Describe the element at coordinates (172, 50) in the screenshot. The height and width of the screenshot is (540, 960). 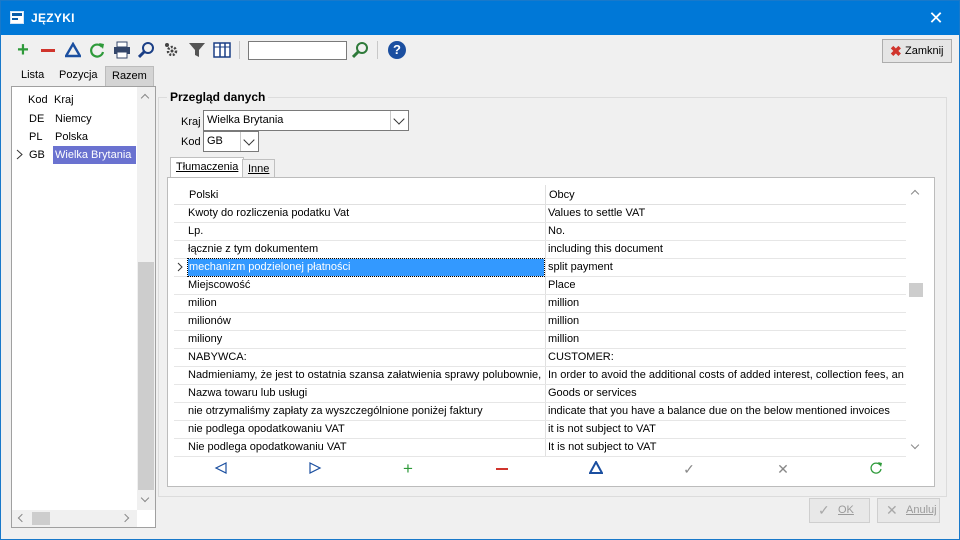
I see `settings-icon` at that location.